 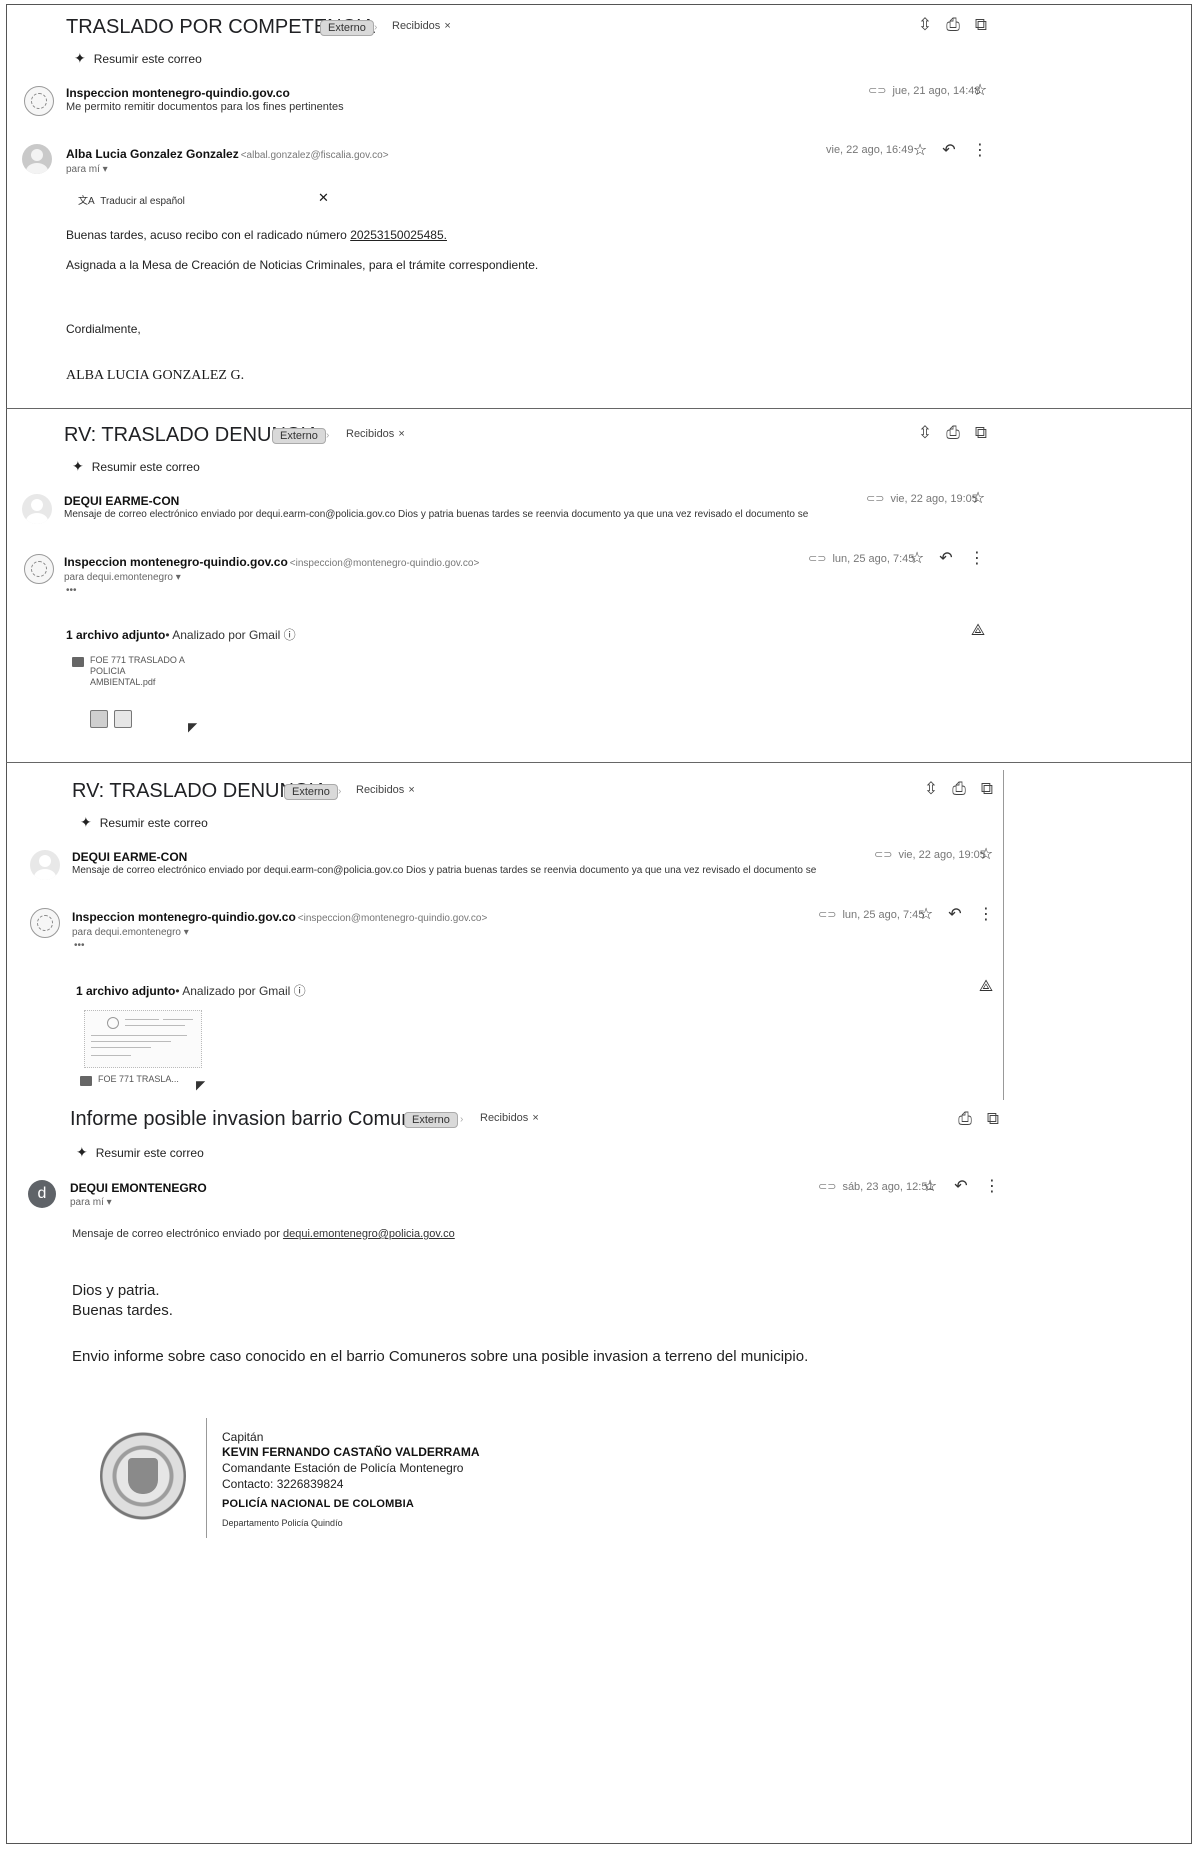 What do you see at coordinates (599, 762) in the screenshot?
I see `thread-divider` at bounding box center [599, 762].